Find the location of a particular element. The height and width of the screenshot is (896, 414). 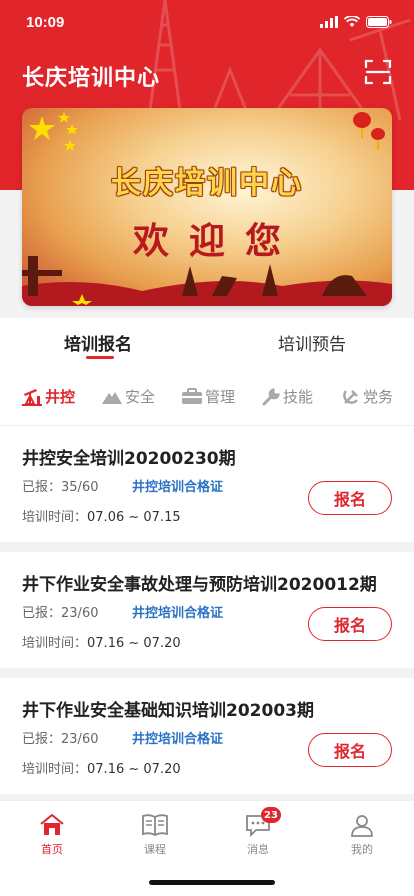

home-icon is located at coordinates (52, 824).